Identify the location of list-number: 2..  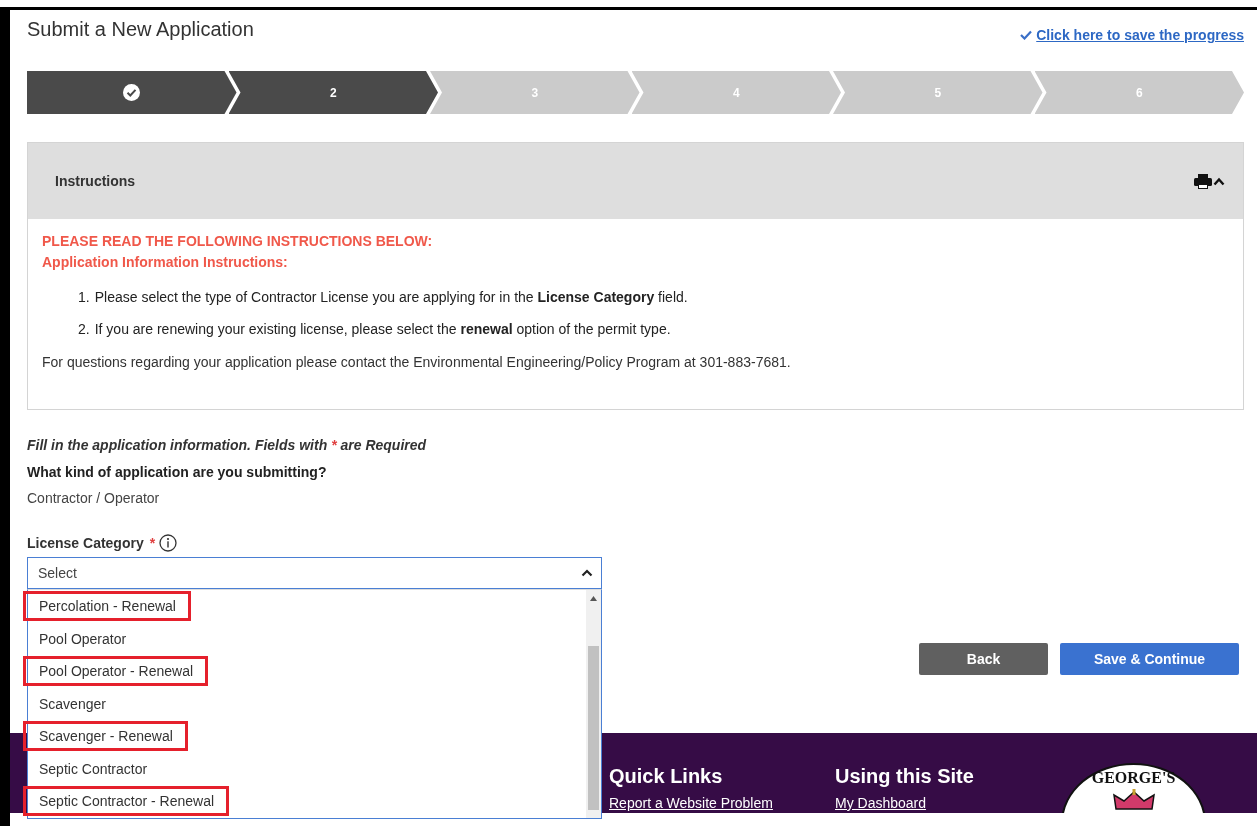
(84, 329).